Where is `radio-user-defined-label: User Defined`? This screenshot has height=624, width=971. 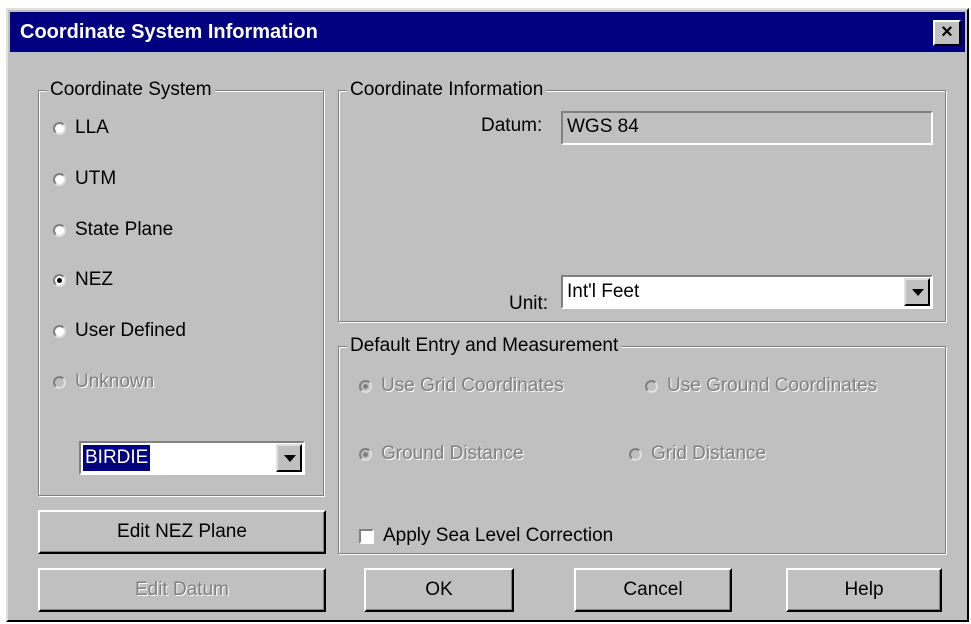
radio-user-defined-label: User Defined is located at coordinates (130, 330).